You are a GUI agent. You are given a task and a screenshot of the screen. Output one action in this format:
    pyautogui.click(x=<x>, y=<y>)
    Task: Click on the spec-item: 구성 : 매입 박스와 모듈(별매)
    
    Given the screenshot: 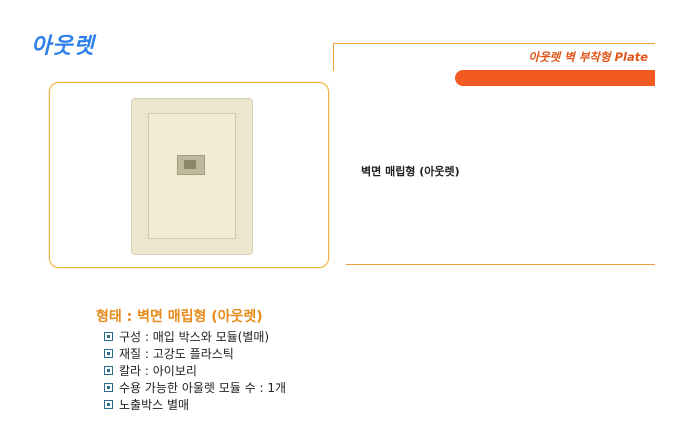 What is the action you would take?
    pyautogui.click(x=195, y=336)
    